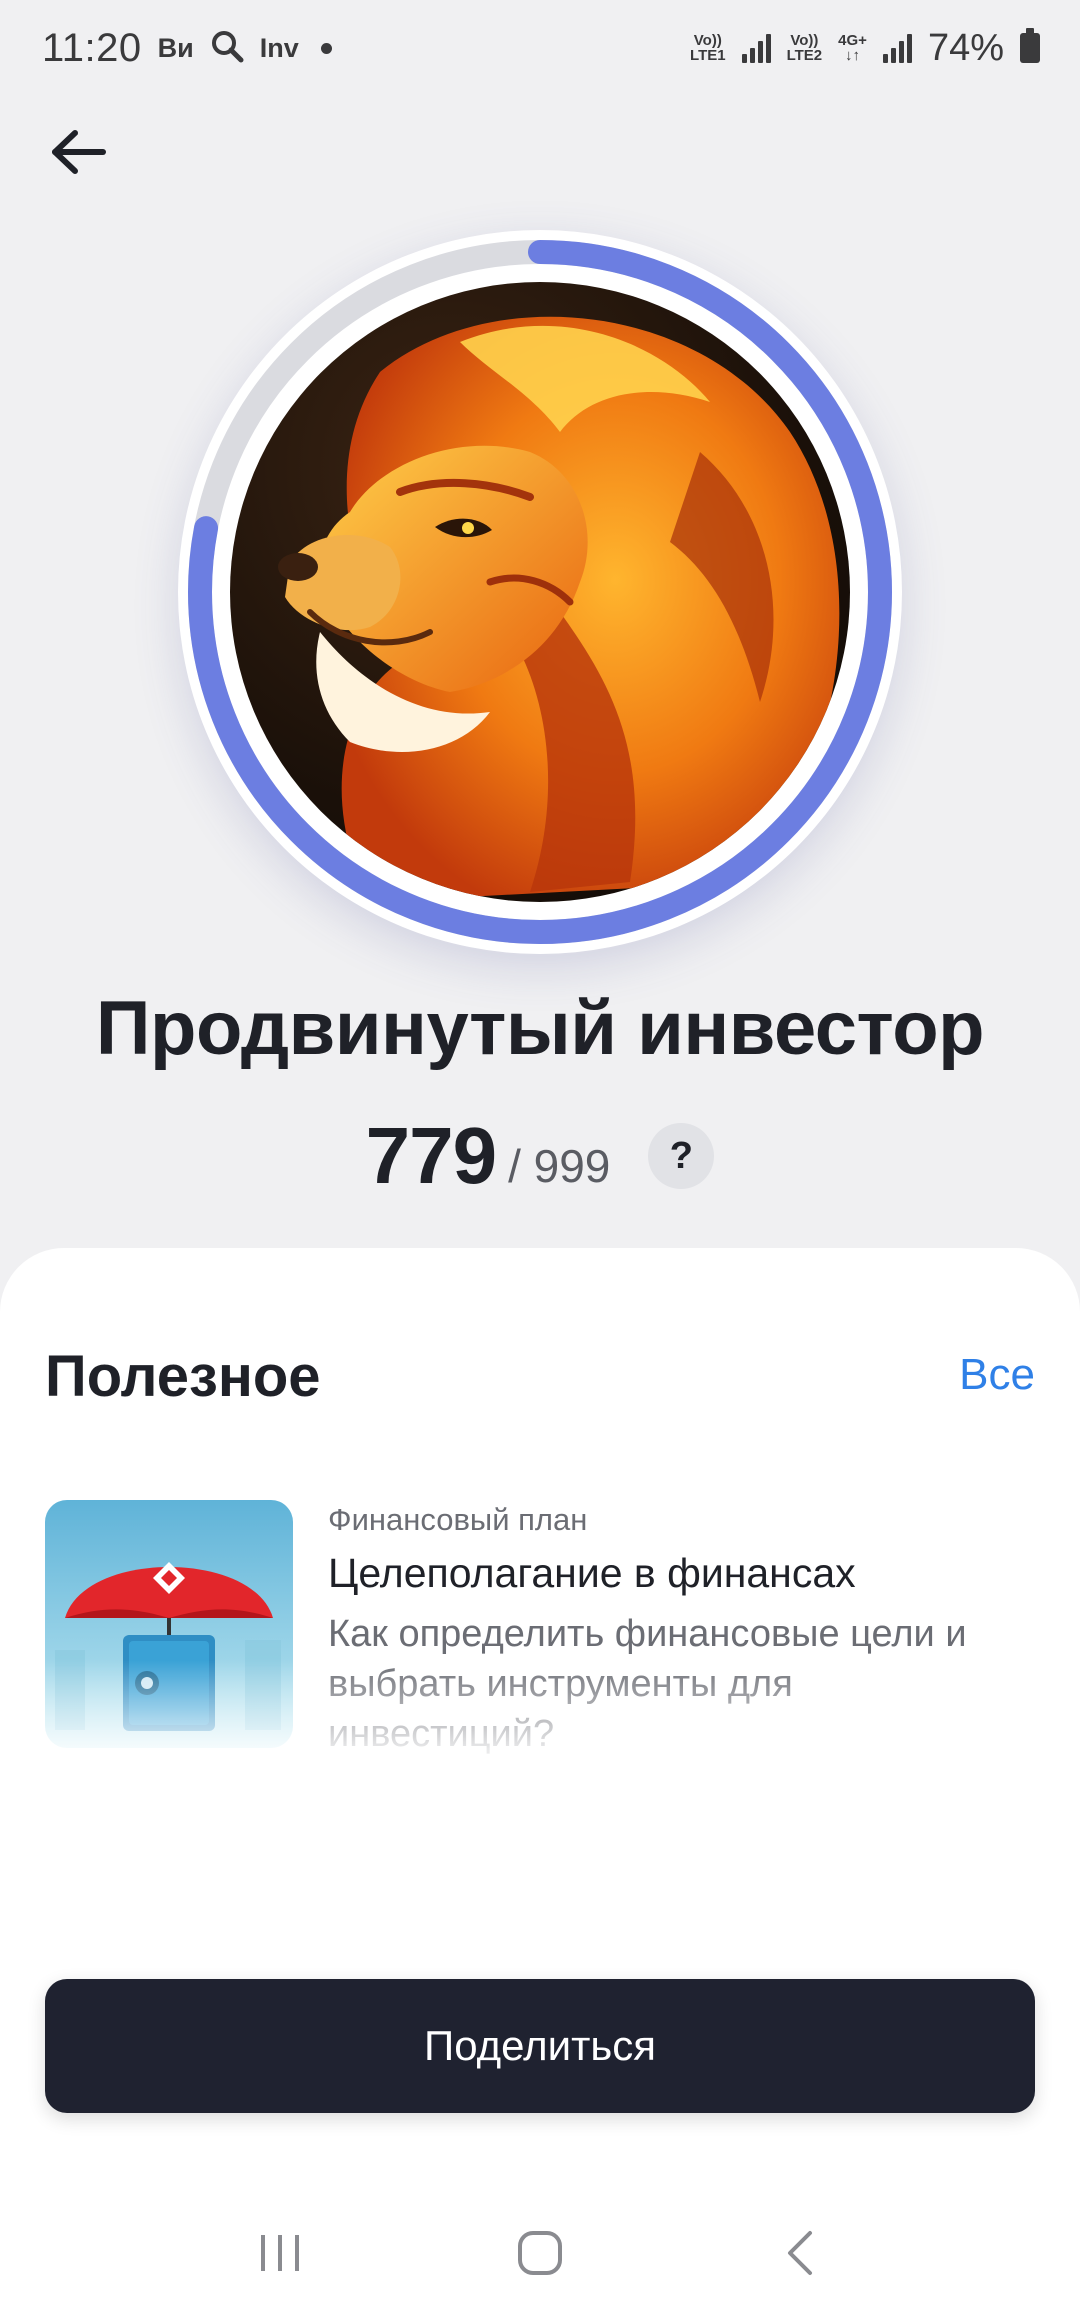 The height and width of the screenshot is (2316, 1080). I want to click on arrow-left-icon, so click(79, 152).